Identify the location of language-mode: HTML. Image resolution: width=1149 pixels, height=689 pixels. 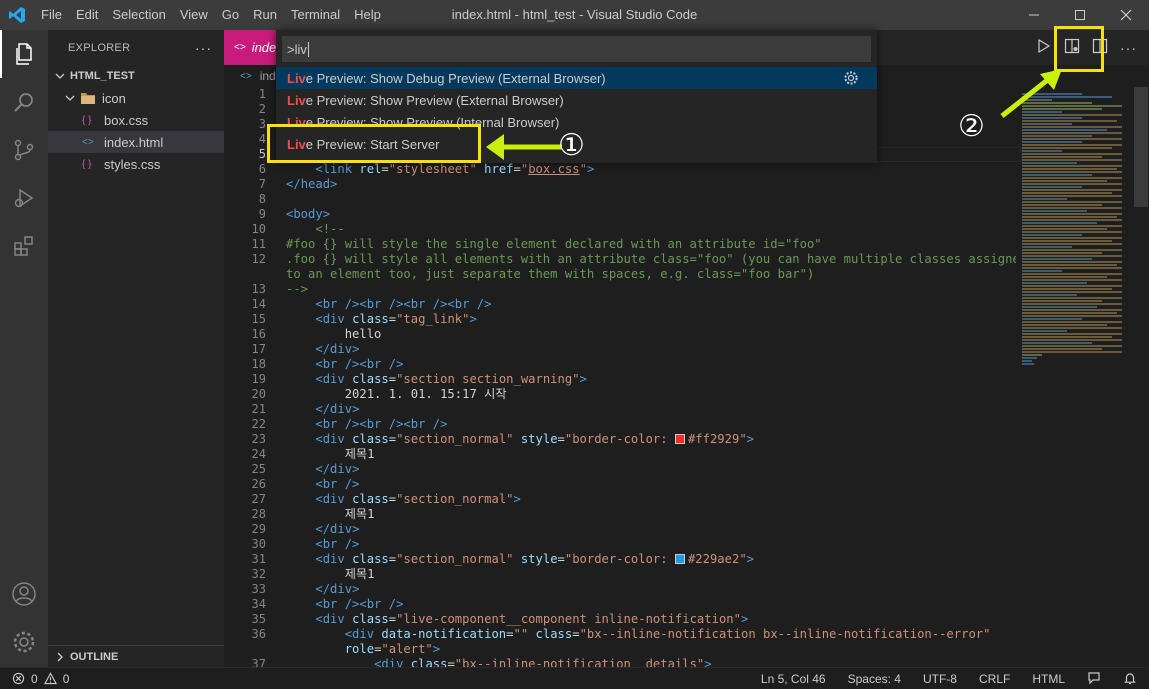
(1048, 679).